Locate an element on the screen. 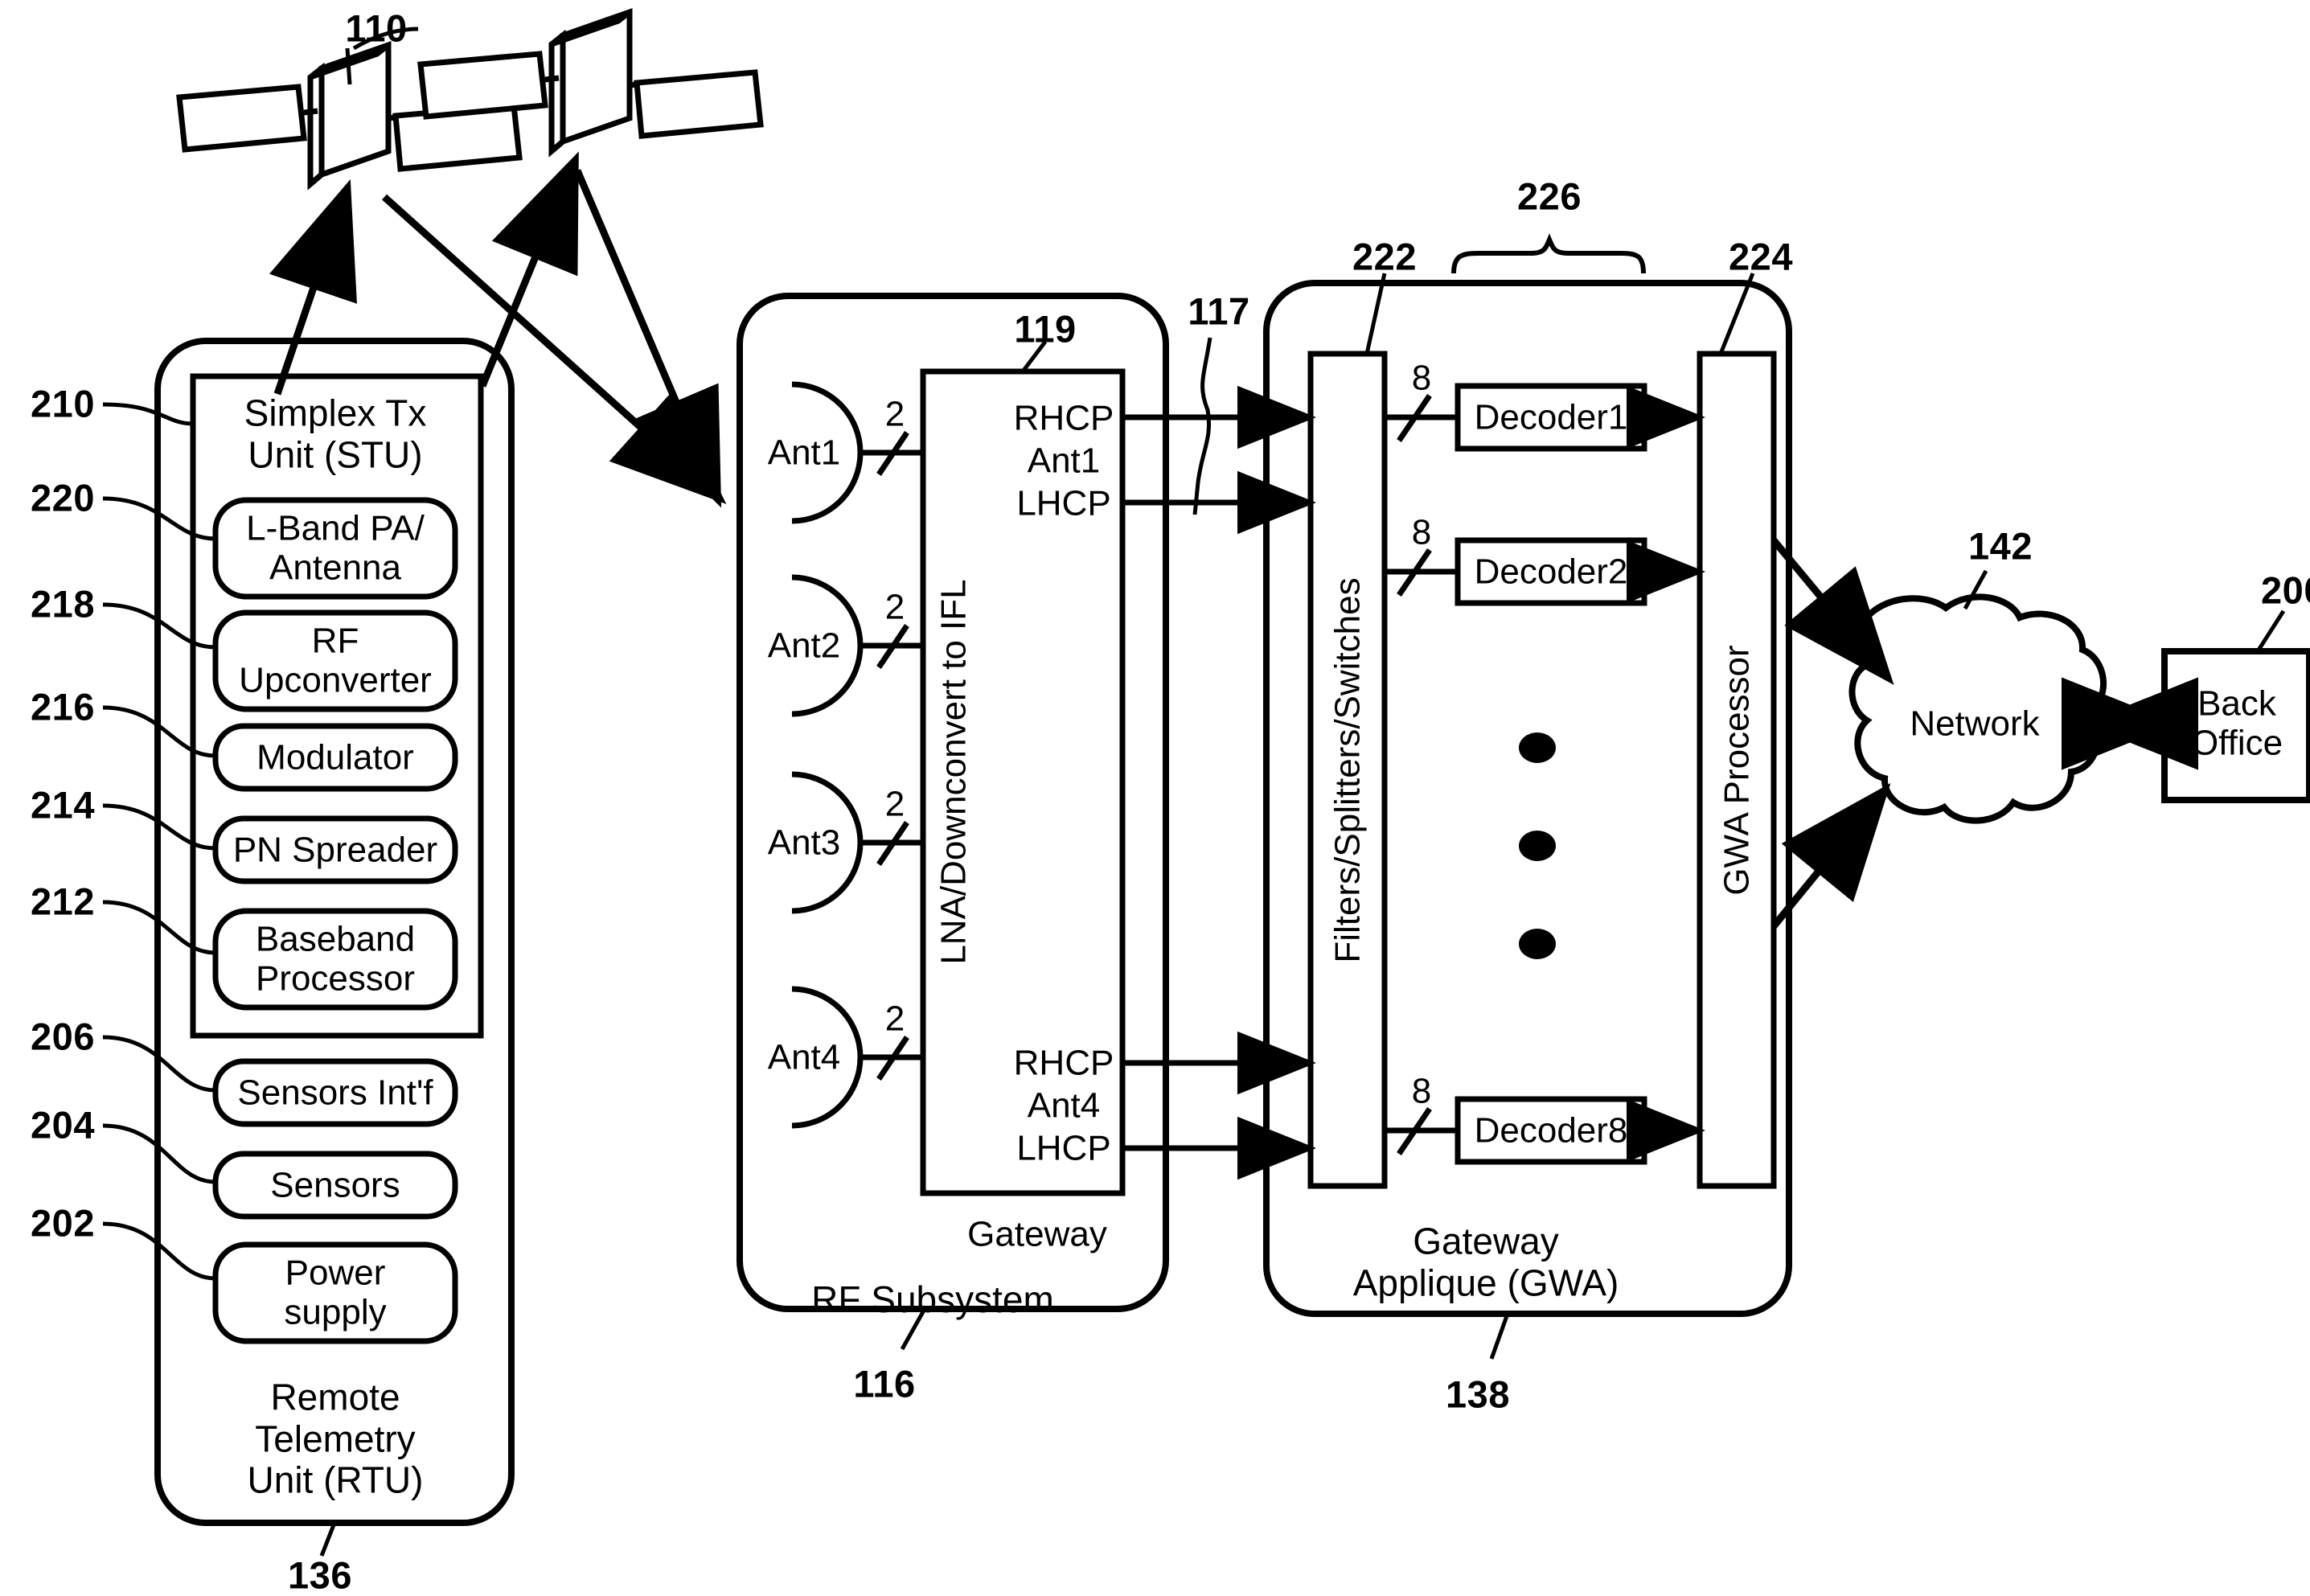  bus-count-decoder1: 8 is located at coordinates (1421, 378).